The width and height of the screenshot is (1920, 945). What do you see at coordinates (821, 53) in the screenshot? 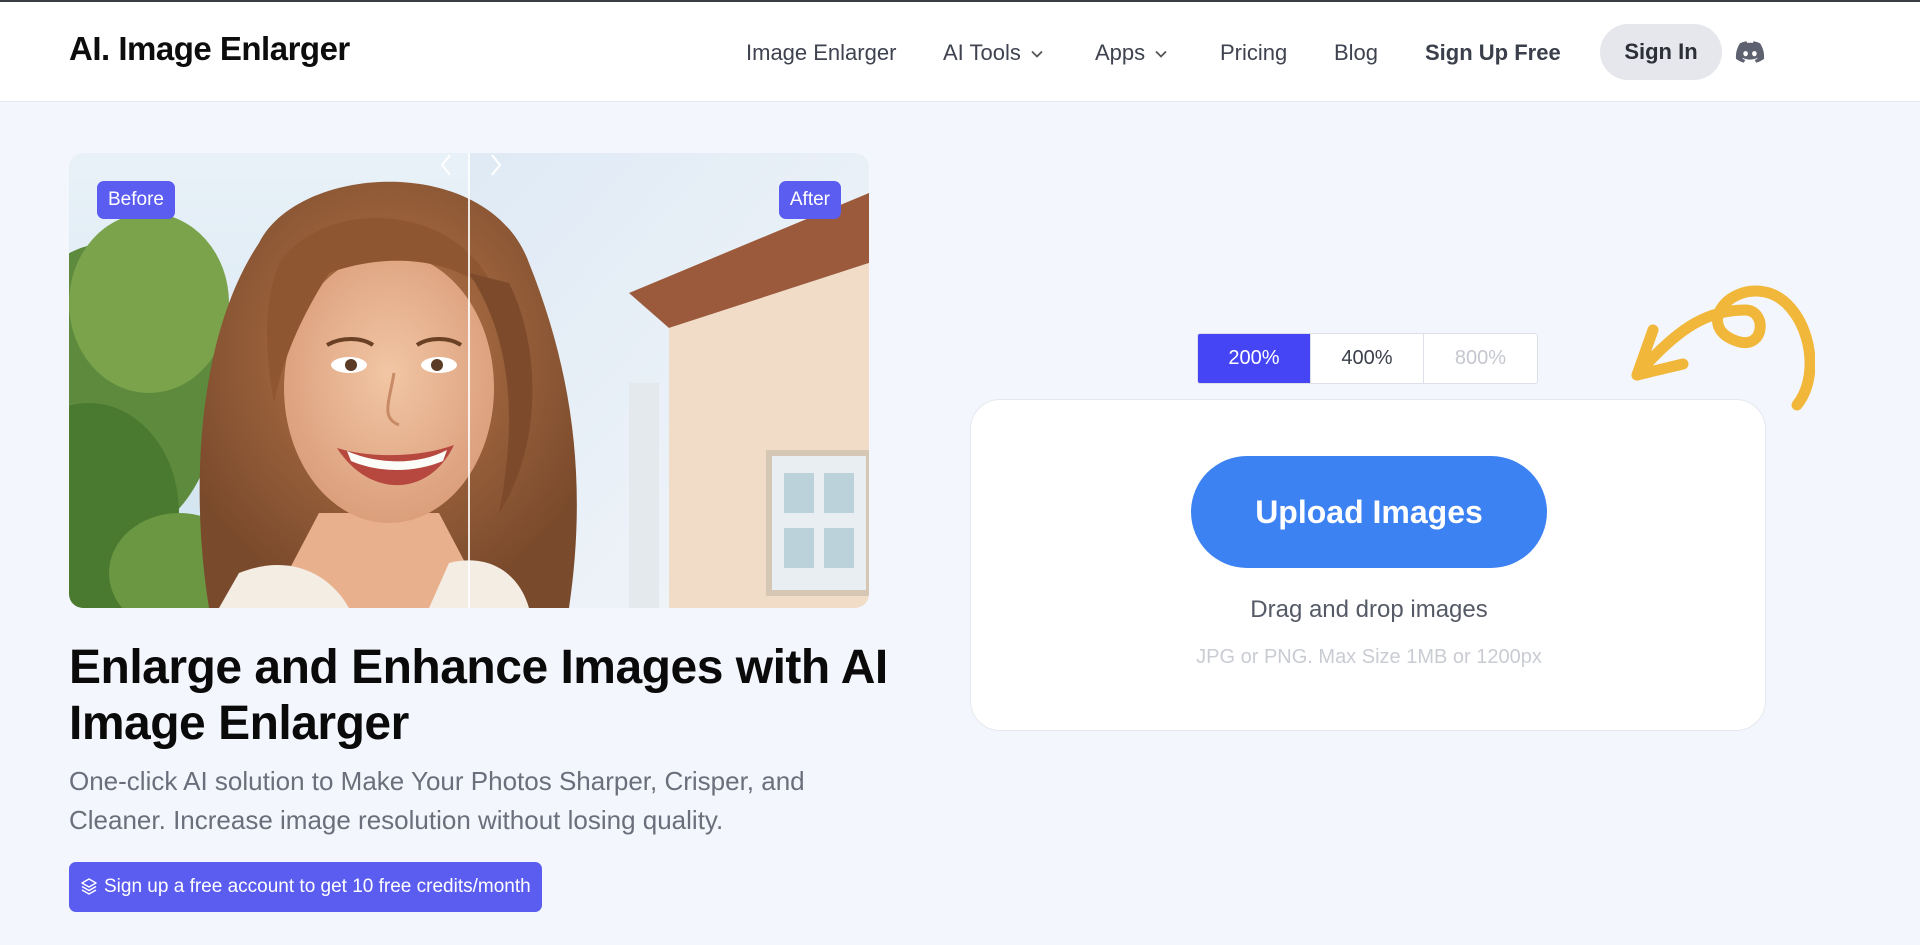
I see `nav-image-enlarger: Image Enlarger` at bounding box center [821, 53].